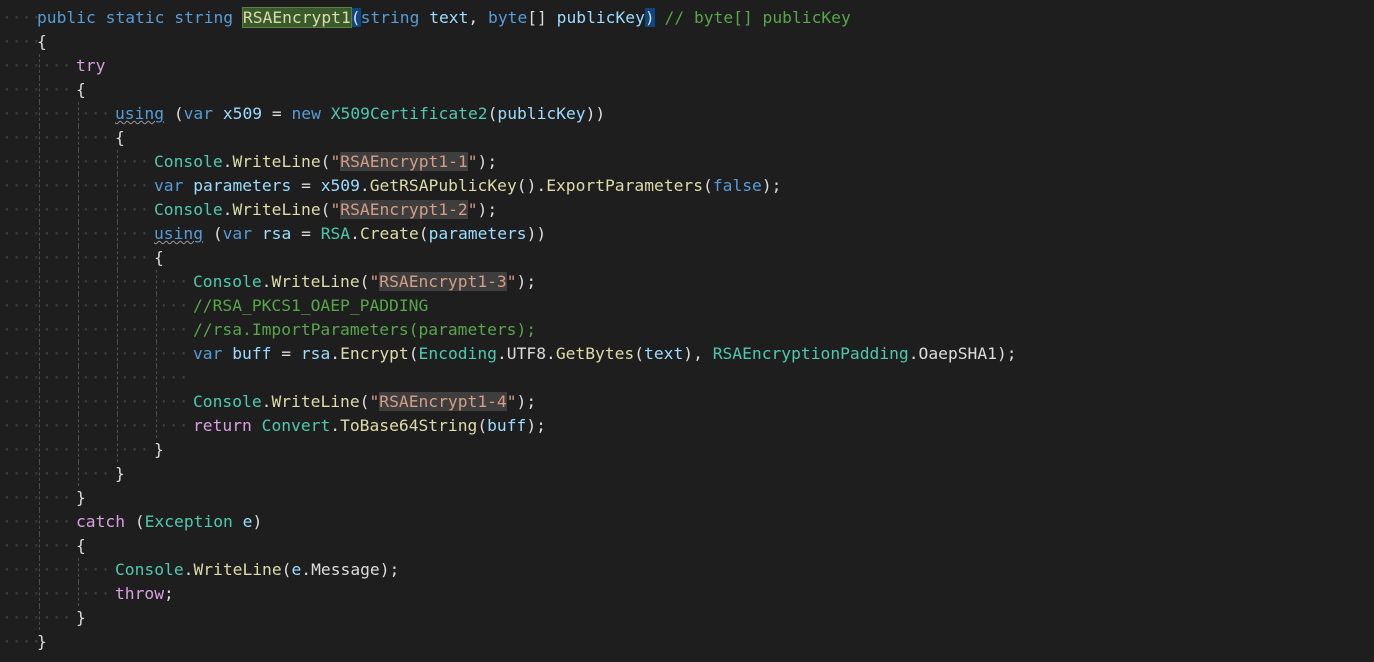  Describe the element at coordinates (140, 593) in the screenshot. I see `code-token: throw` at that location.